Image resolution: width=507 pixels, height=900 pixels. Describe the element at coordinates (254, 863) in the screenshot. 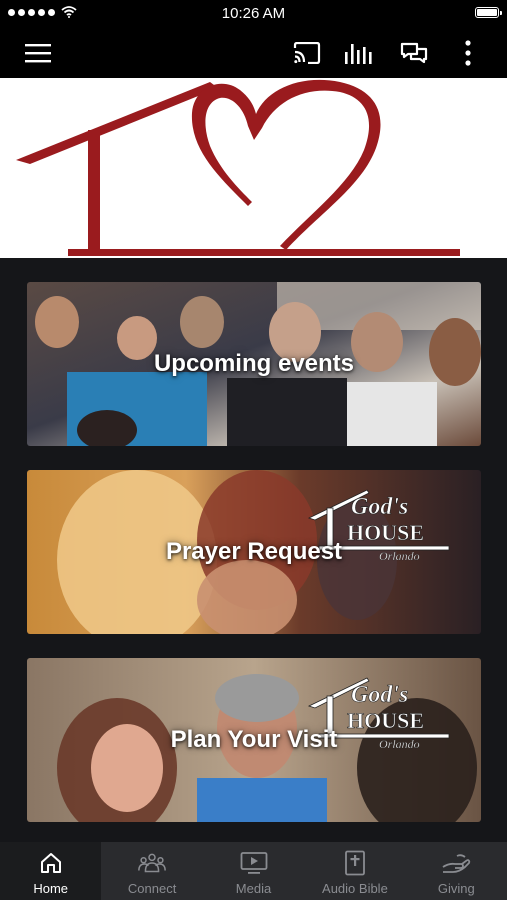

I see `media-icon` at that location.